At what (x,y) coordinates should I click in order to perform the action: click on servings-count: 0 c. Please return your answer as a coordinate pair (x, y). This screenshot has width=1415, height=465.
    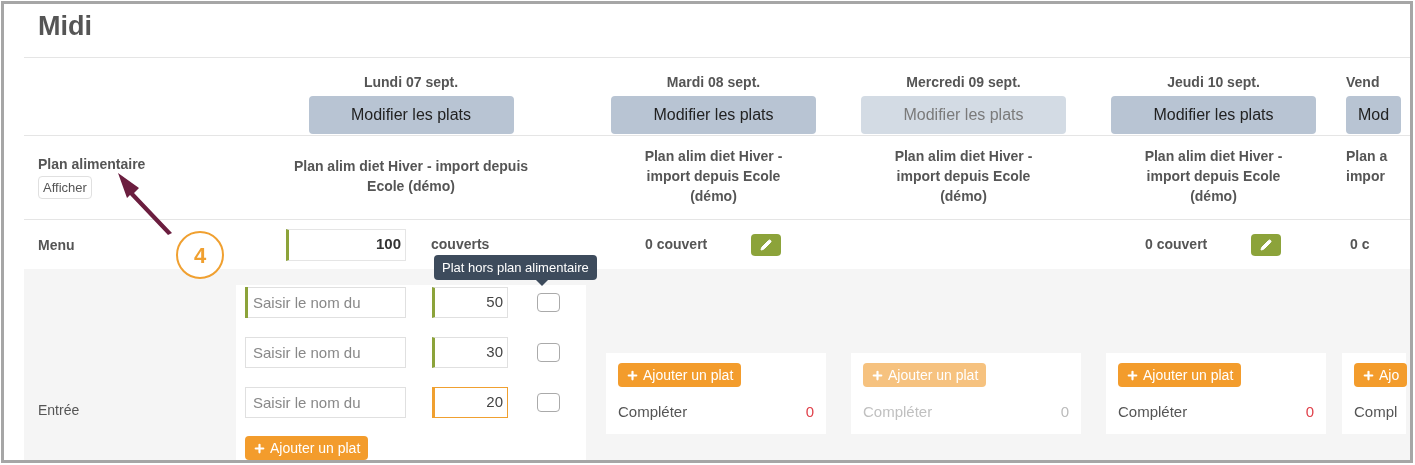
    Looking at the image, I should click on (1360, 244).